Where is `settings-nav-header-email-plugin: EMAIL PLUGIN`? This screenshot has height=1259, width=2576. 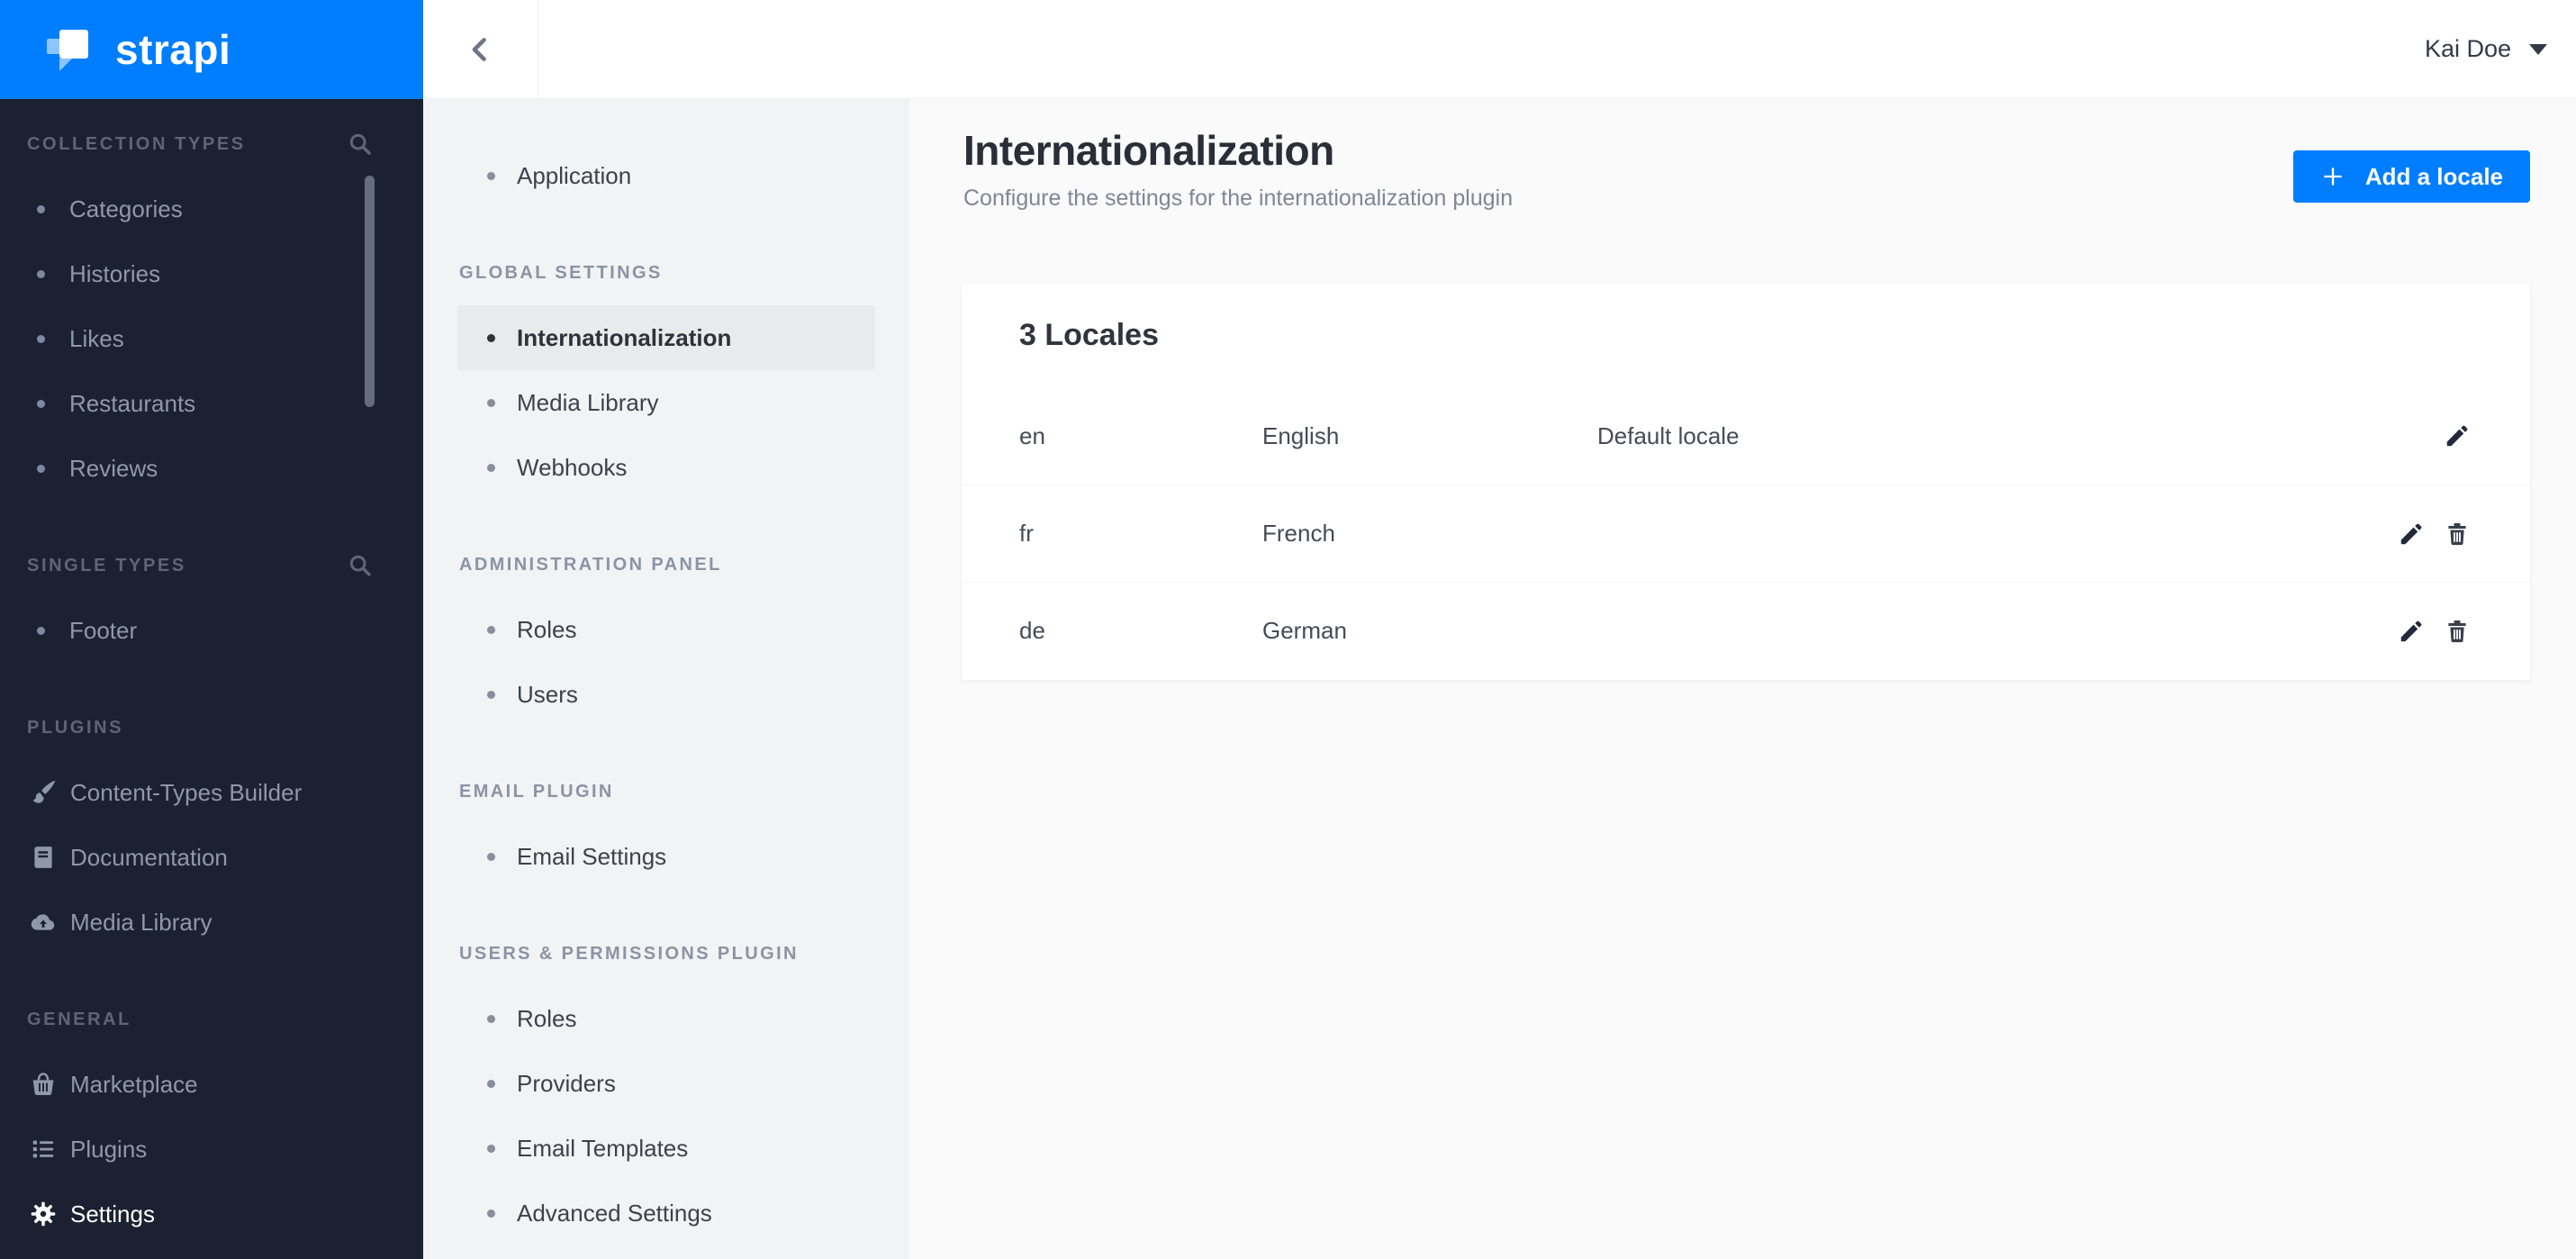 settings-nav-header-email-plugin: EMAIL PLUGIN is located at coordinates (536, 791).